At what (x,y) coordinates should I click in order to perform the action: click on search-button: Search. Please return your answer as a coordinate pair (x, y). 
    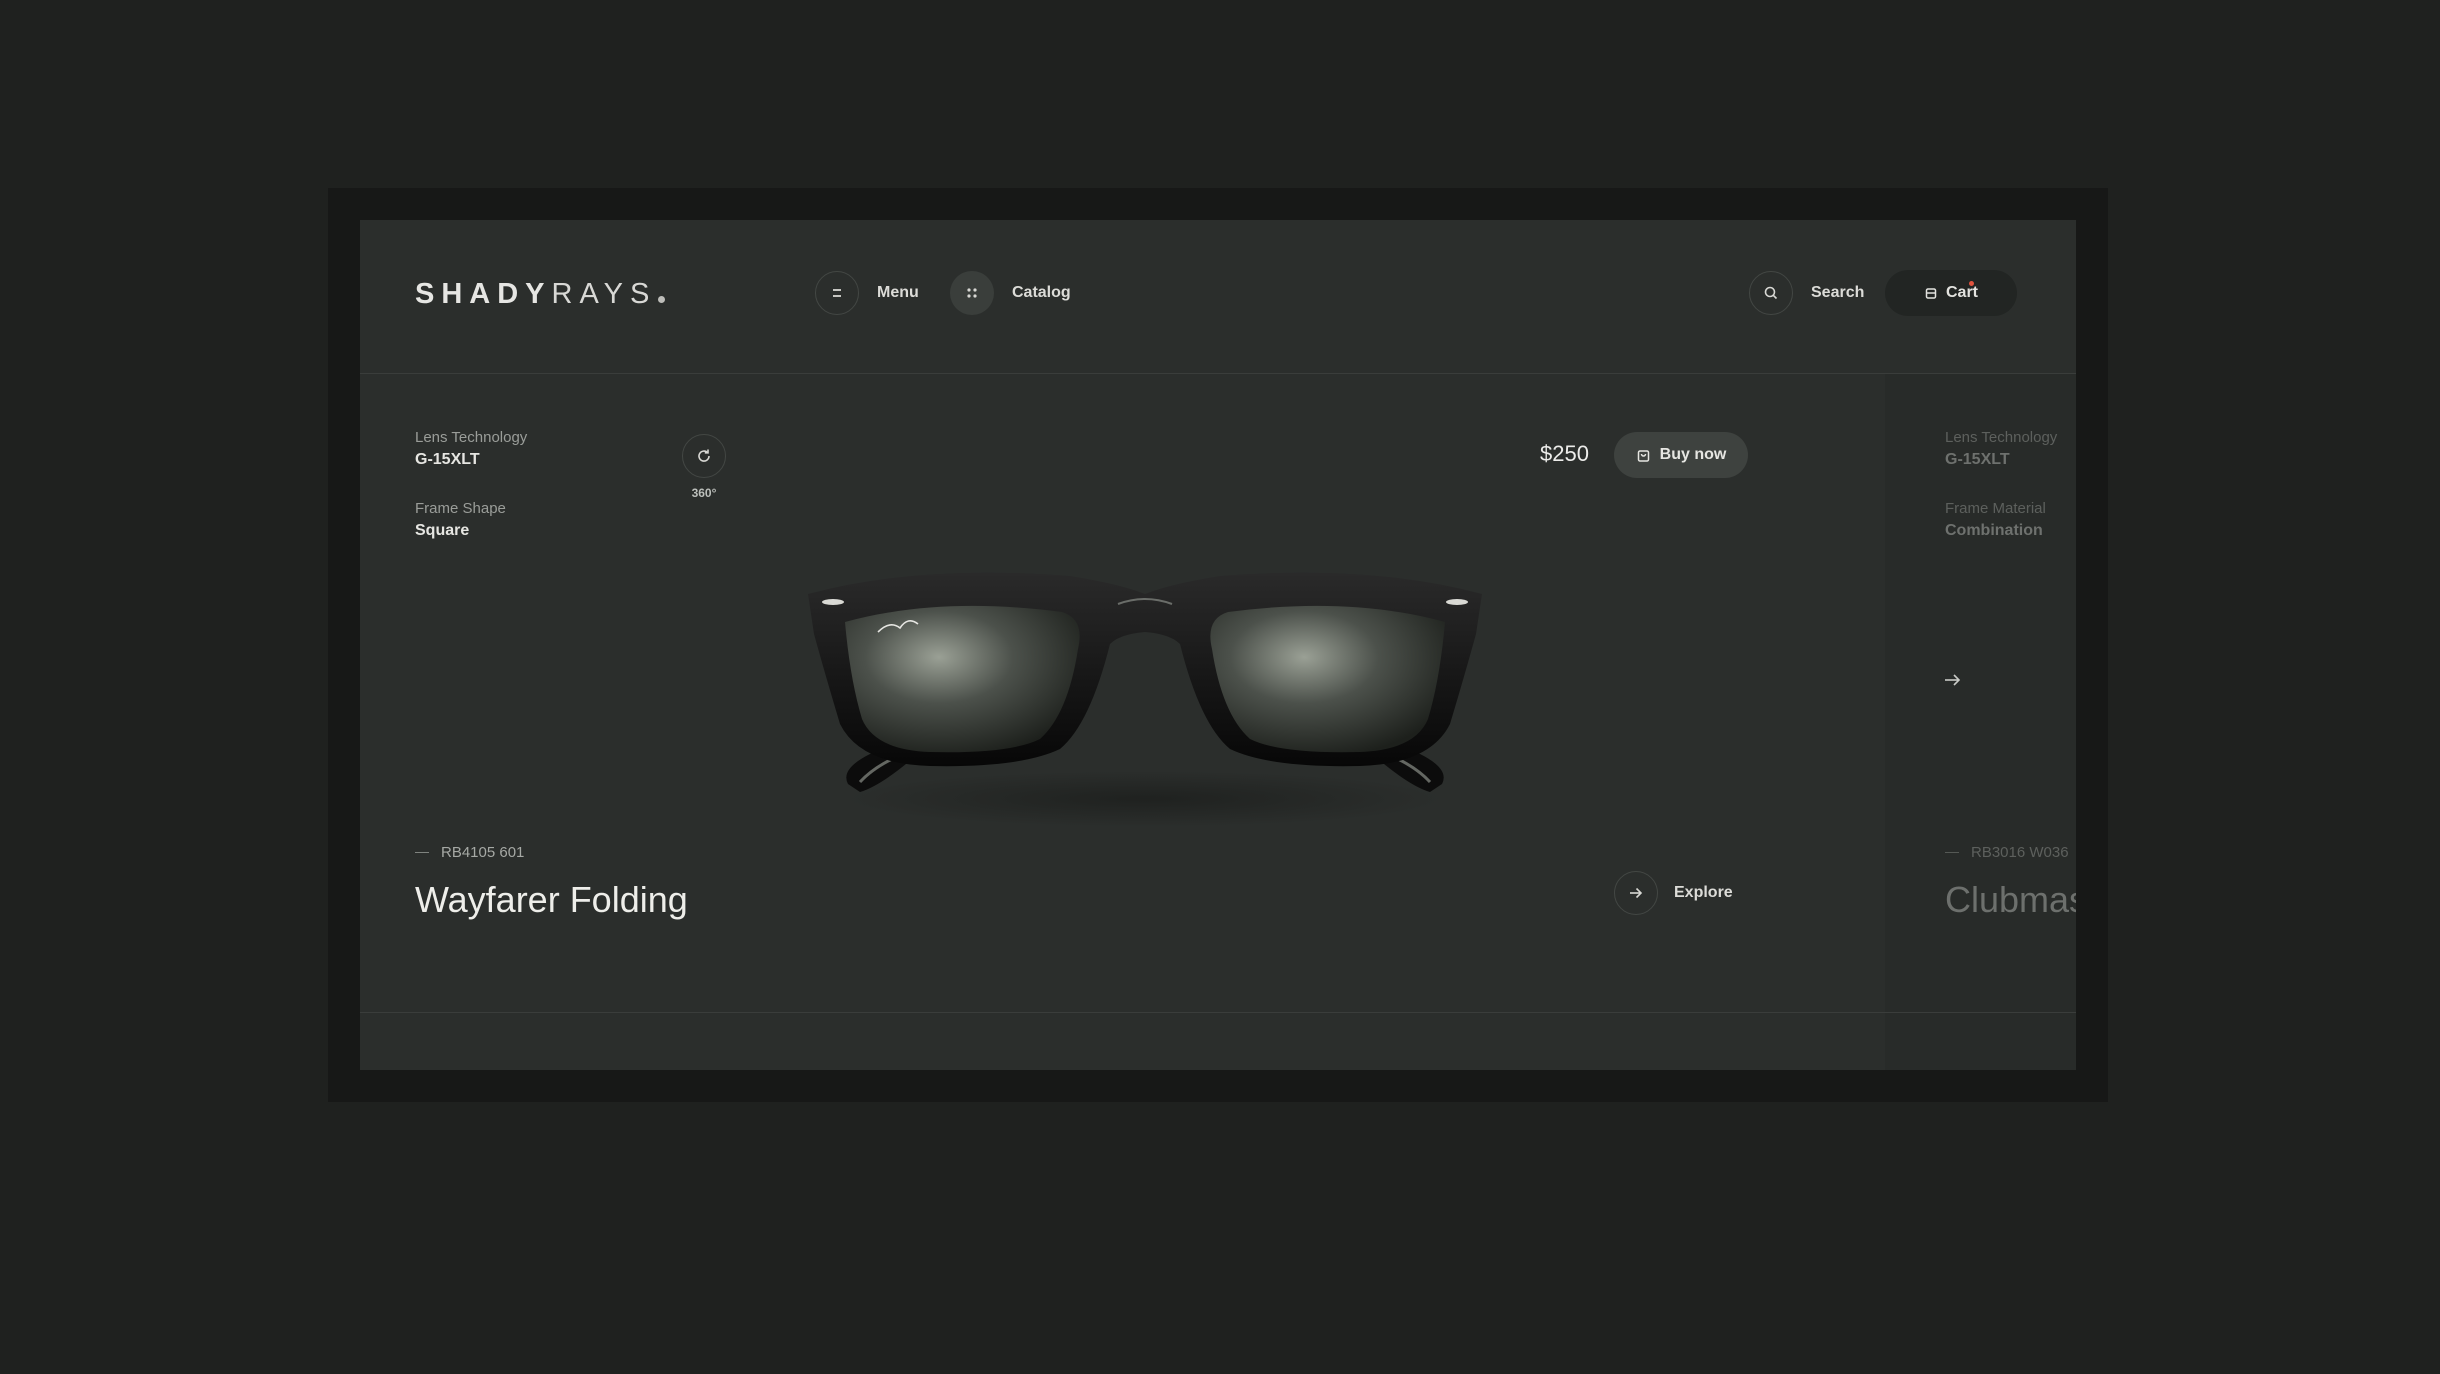
    Looking at the image, I should click on (1806, 293).